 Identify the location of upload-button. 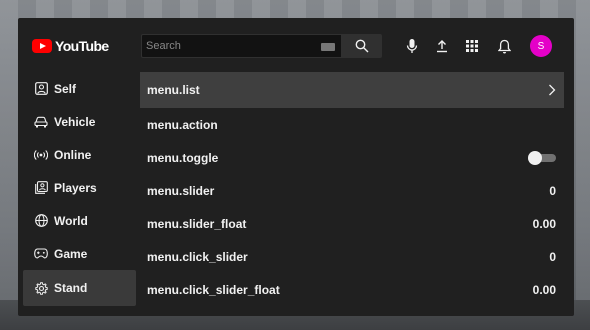
(442, 46).